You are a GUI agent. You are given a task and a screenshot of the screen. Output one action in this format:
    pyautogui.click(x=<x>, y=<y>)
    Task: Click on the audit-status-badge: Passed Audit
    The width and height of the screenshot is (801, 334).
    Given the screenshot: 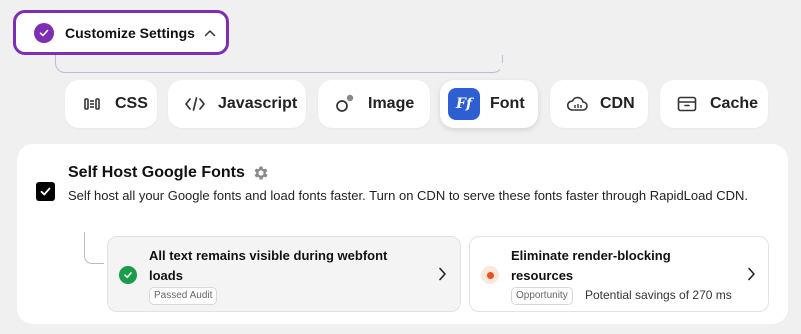 What is the action you would take?
    pyautogui.click(x=183, y=296)
    